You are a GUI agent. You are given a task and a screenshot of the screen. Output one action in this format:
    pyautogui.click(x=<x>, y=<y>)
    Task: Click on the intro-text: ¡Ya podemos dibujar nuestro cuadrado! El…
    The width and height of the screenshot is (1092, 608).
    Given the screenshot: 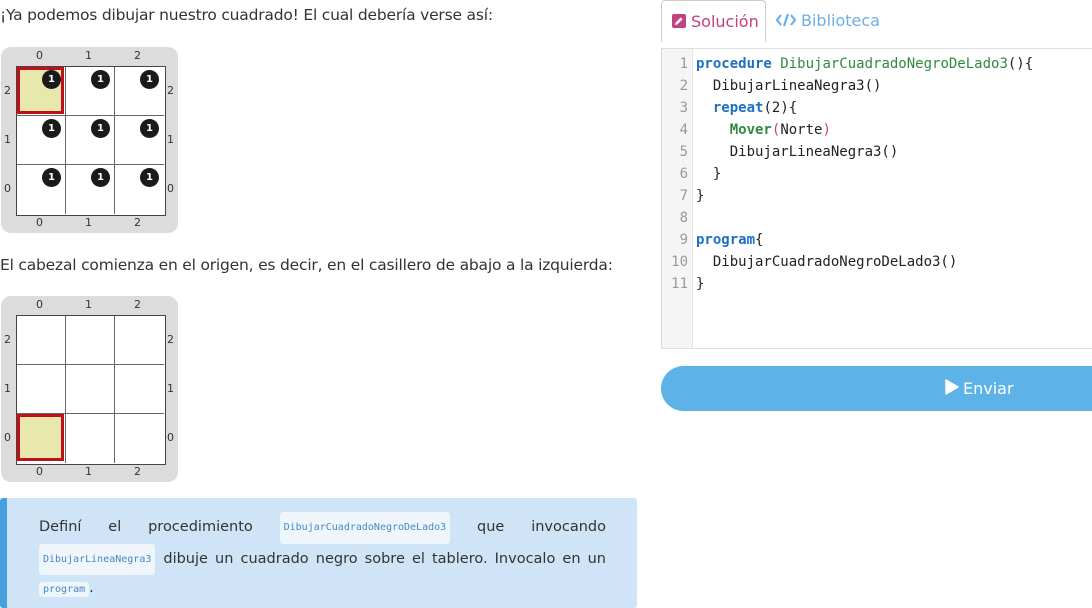 What is the action you would take?
    pyautogui.click(x=246, y=15)
    